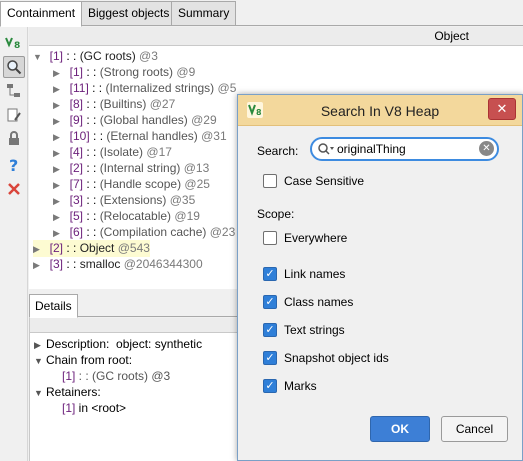  Describe the element at coordinates (53, 306) in the screenshot. I see `tab-details: Details` at that location.